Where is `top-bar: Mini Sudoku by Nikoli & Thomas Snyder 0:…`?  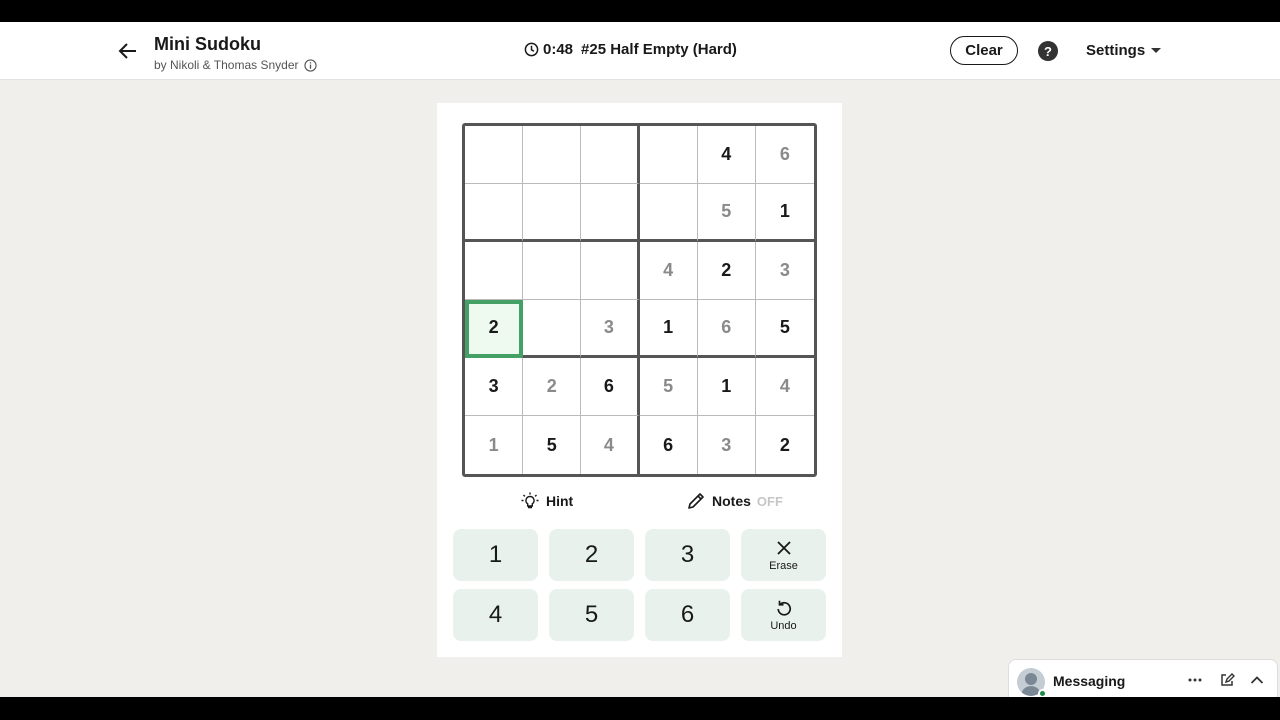 top-bar: Mini Sudoku by Nikoli & Thomas Snyder 0:… is located at coordinates (640, 51).